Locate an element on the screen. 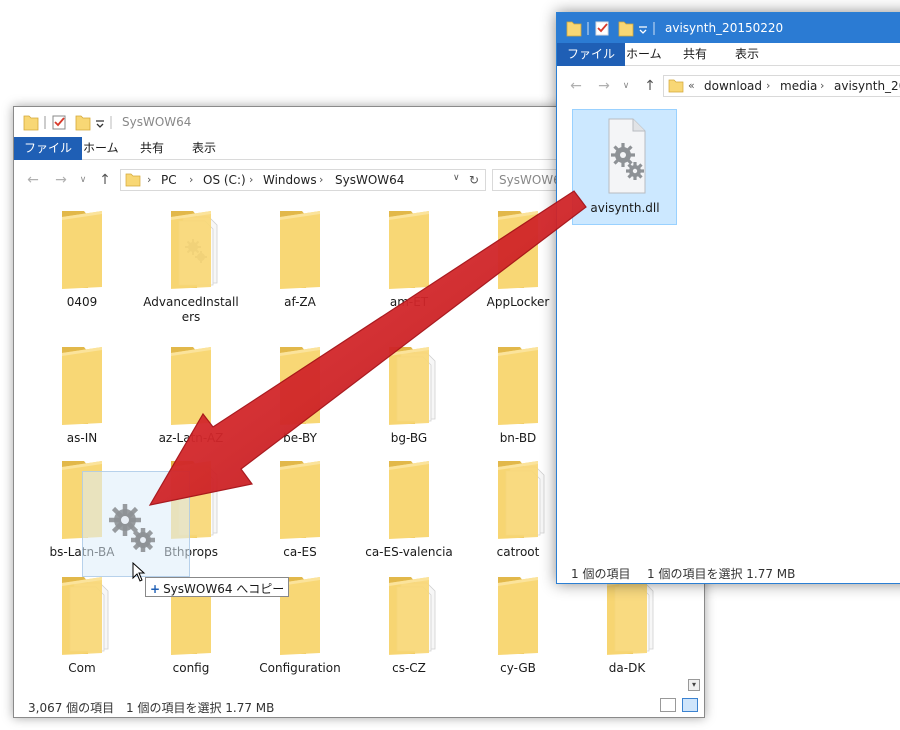 The image size is (900, 730). folder-item-applocker: AppLocker is located at coordinates (518, 258).